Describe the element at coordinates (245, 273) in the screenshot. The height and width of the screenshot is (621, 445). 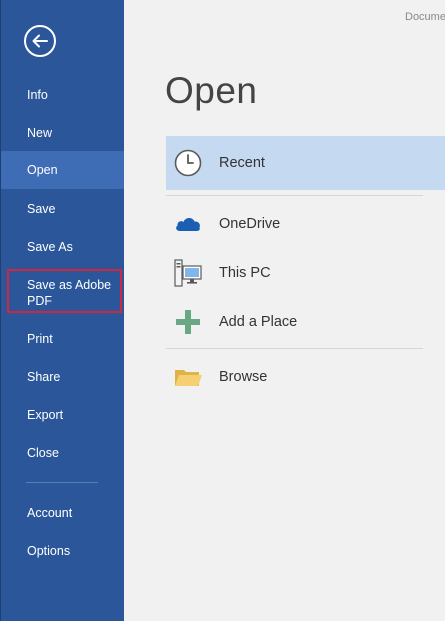
I see `location-label: This PC` at that location.